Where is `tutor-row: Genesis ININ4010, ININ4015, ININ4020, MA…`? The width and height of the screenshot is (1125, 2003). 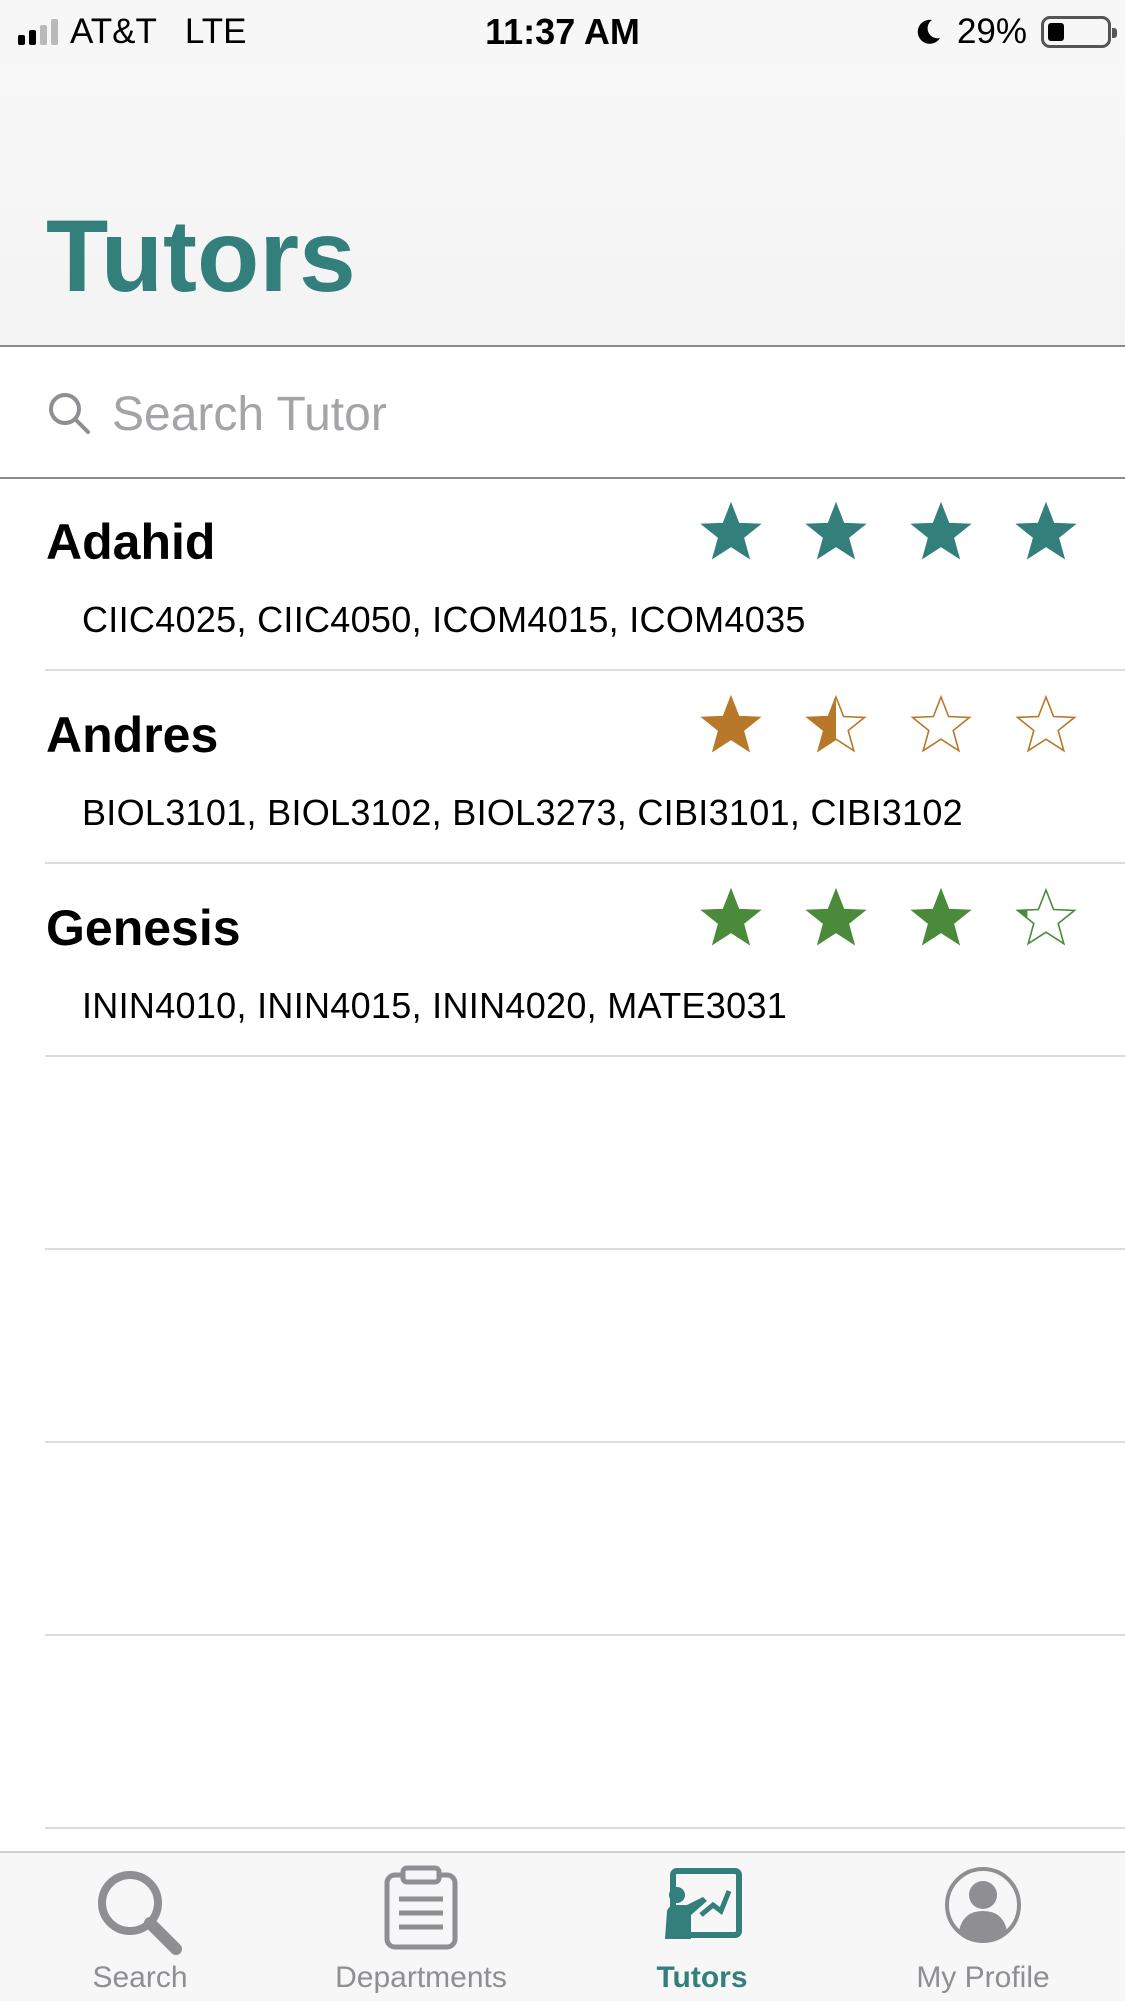
tutor-row: Genesis ININ4010, ININ4015, ININ4020, MA… is located at coordinates (562, 961).